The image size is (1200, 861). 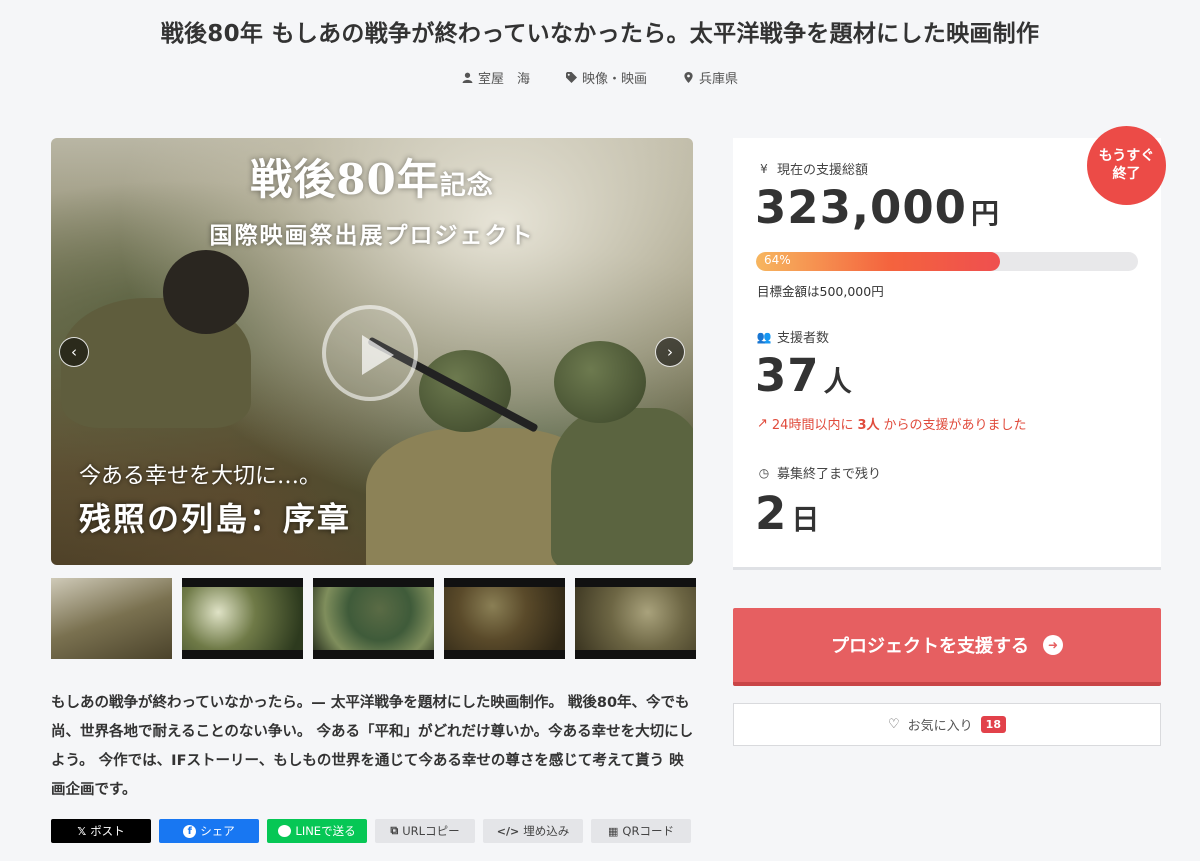 What do you see at coordinates (762, 423) in the screenshot?
I see `trend-up-icon: ↗` at bounding box center [762, 423].